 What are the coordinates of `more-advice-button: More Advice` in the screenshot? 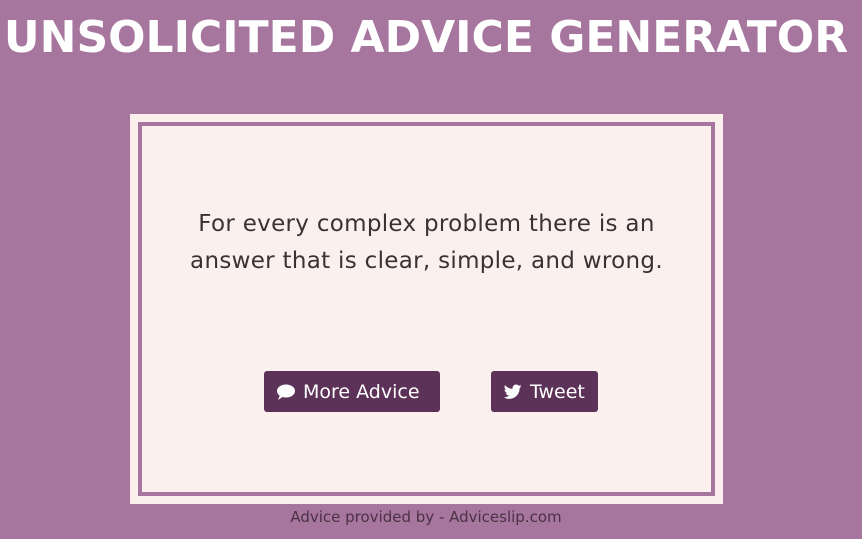 It's located at (352, 391).